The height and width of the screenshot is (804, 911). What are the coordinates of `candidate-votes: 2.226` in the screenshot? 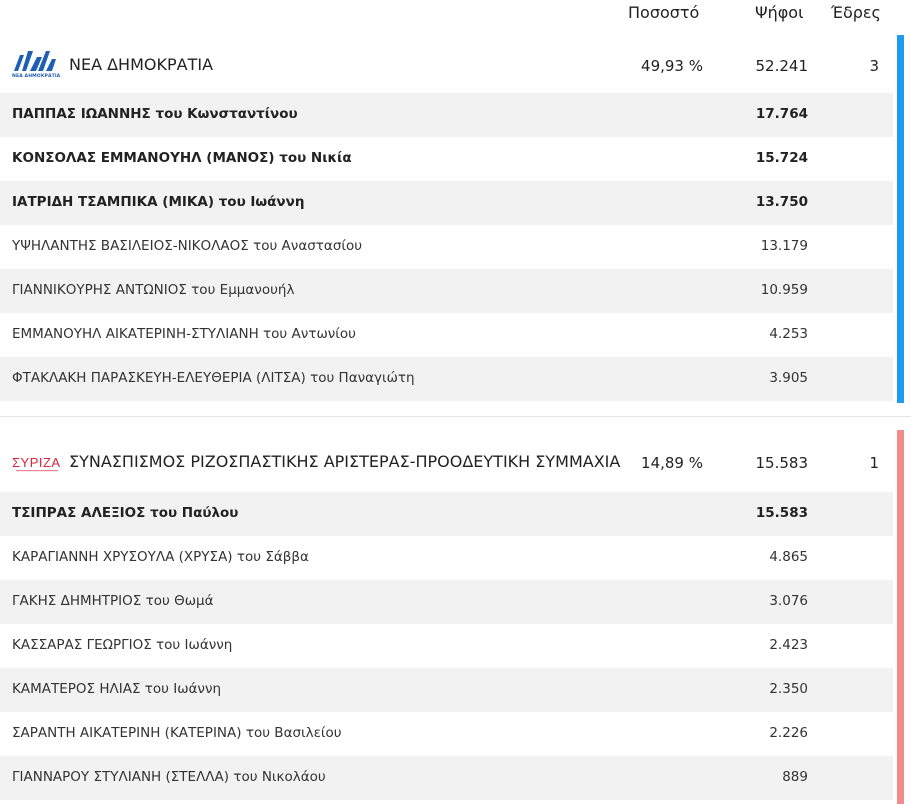 It's located at (788, 733).